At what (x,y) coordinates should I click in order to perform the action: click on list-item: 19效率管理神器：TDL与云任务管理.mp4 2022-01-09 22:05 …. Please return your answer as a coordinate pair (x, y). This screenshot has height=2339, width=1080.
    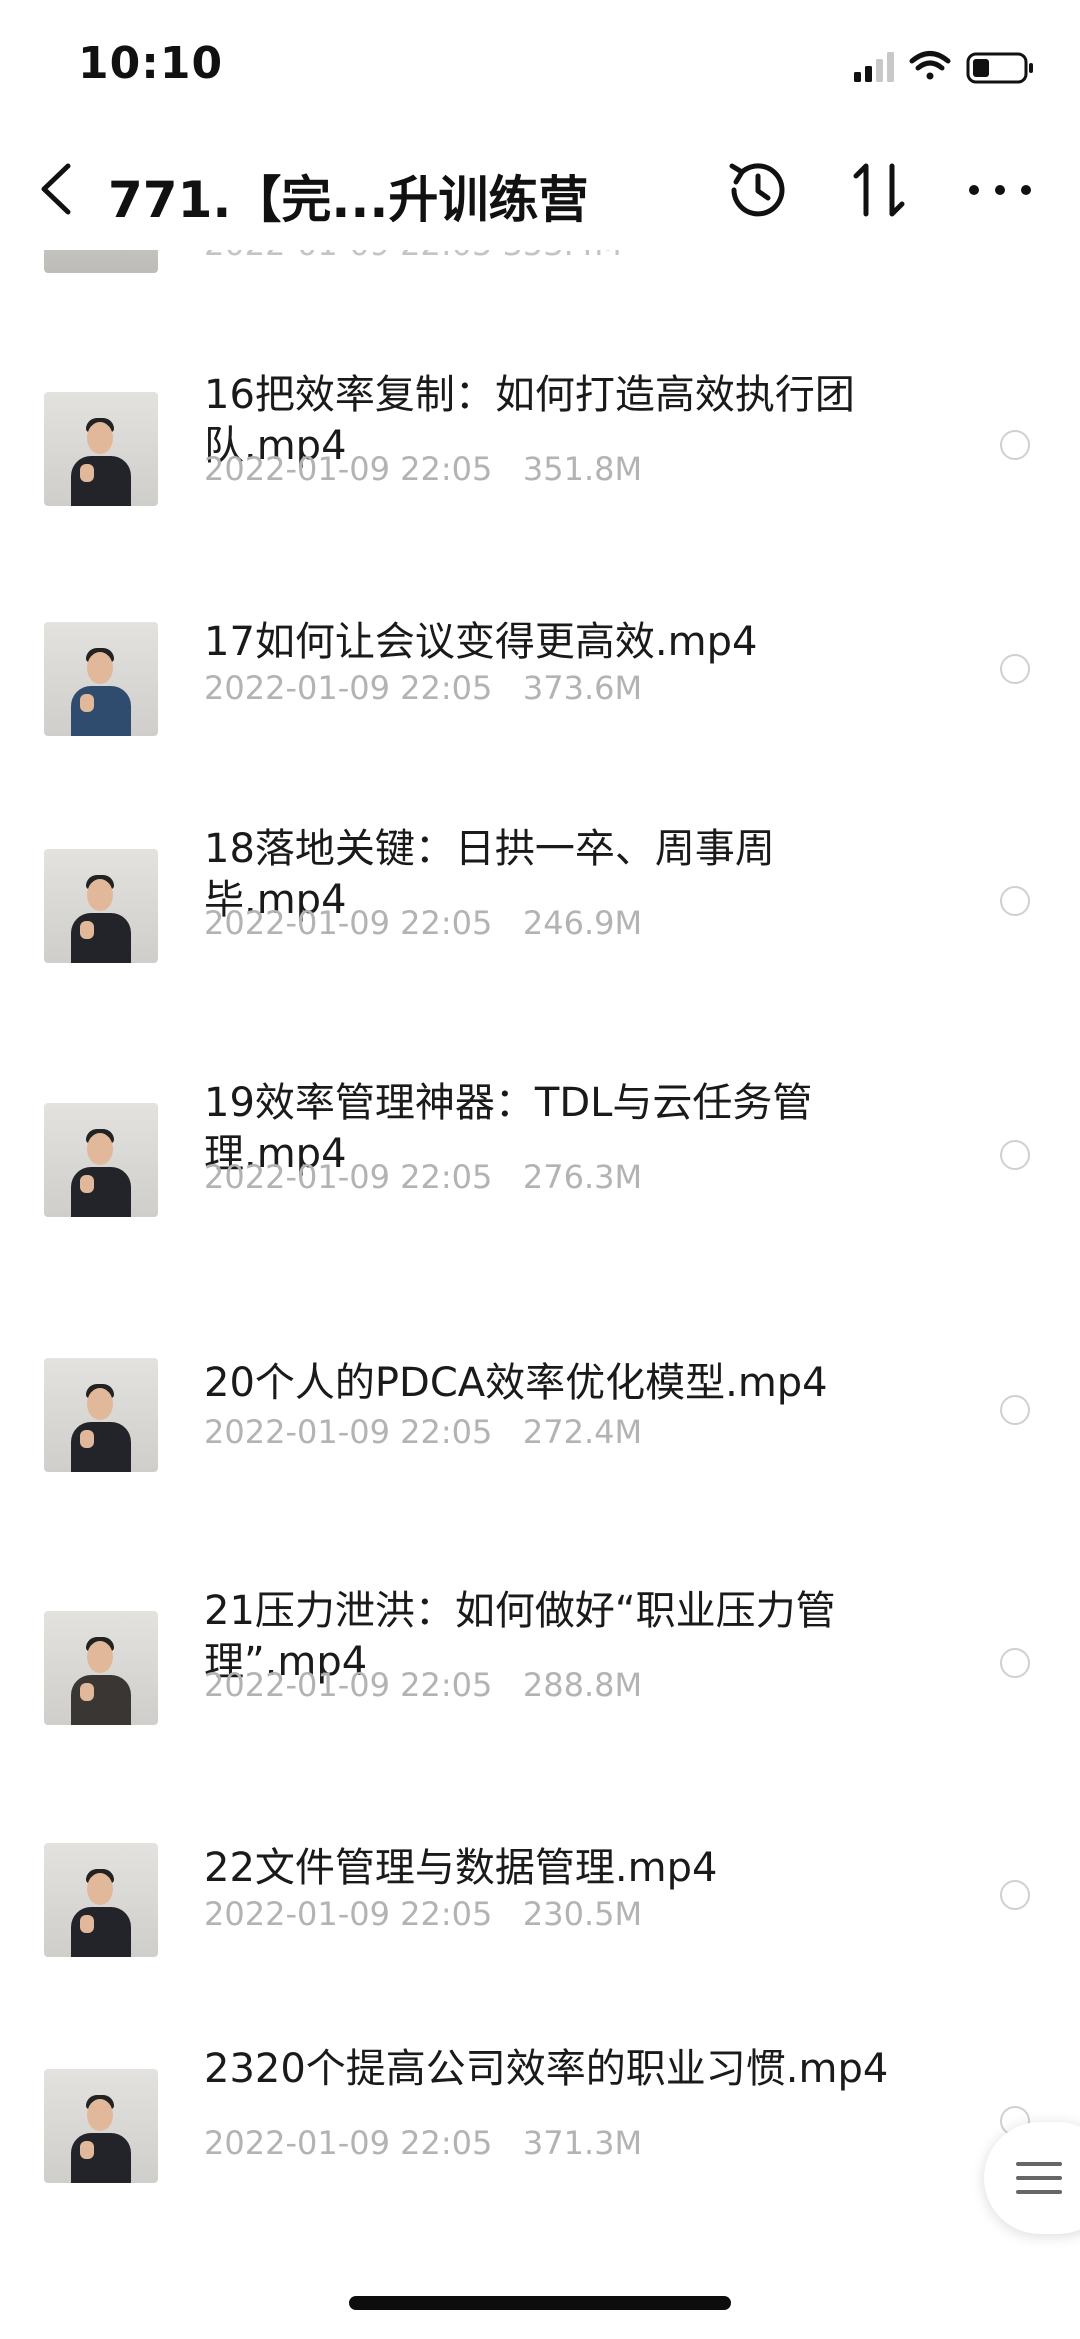
    Looking at the image, I should click on (540, 1178).